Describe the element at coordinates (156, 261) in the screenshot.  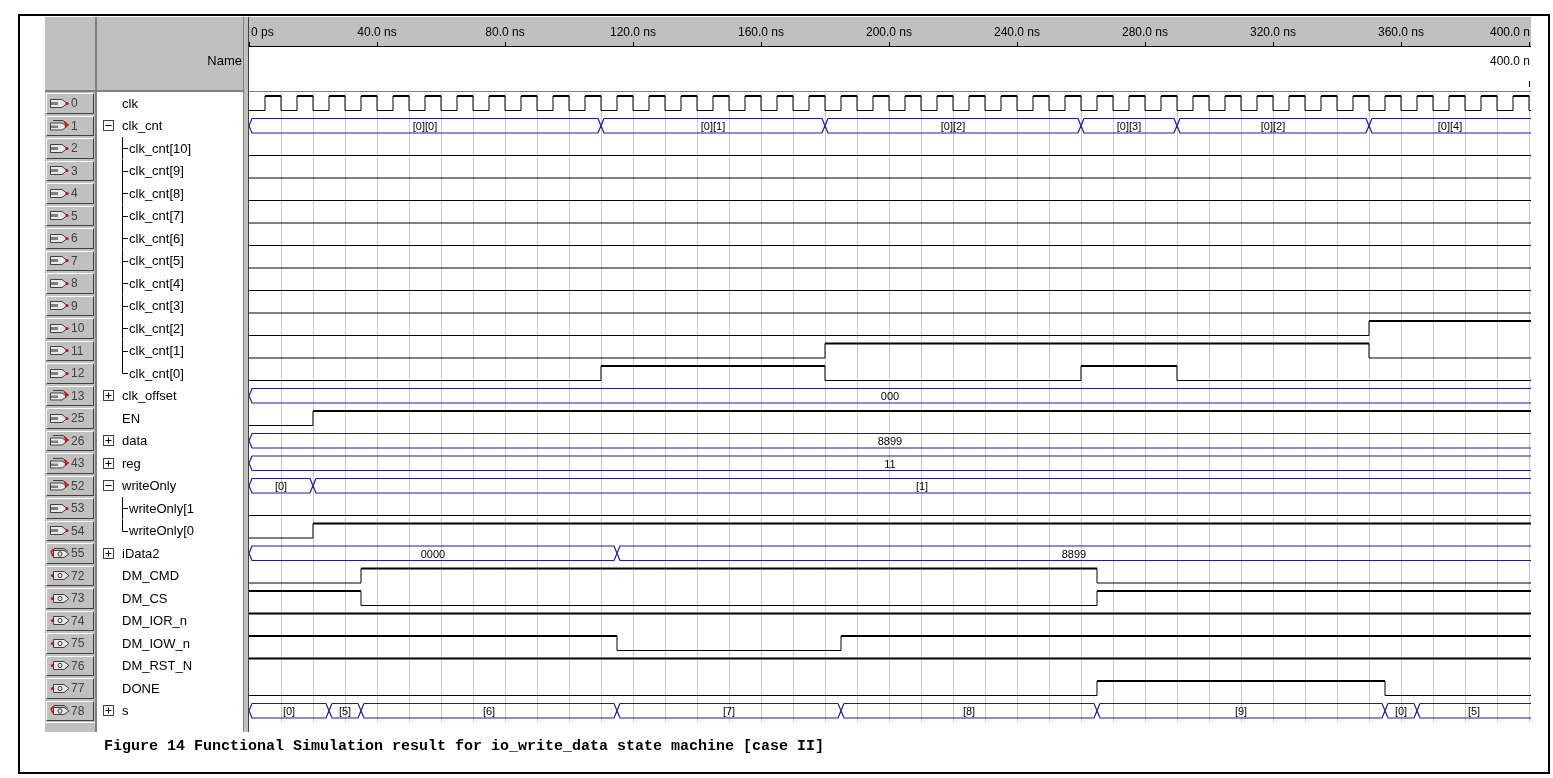
I see `signal-name: clk_cnt[5]` at that location.